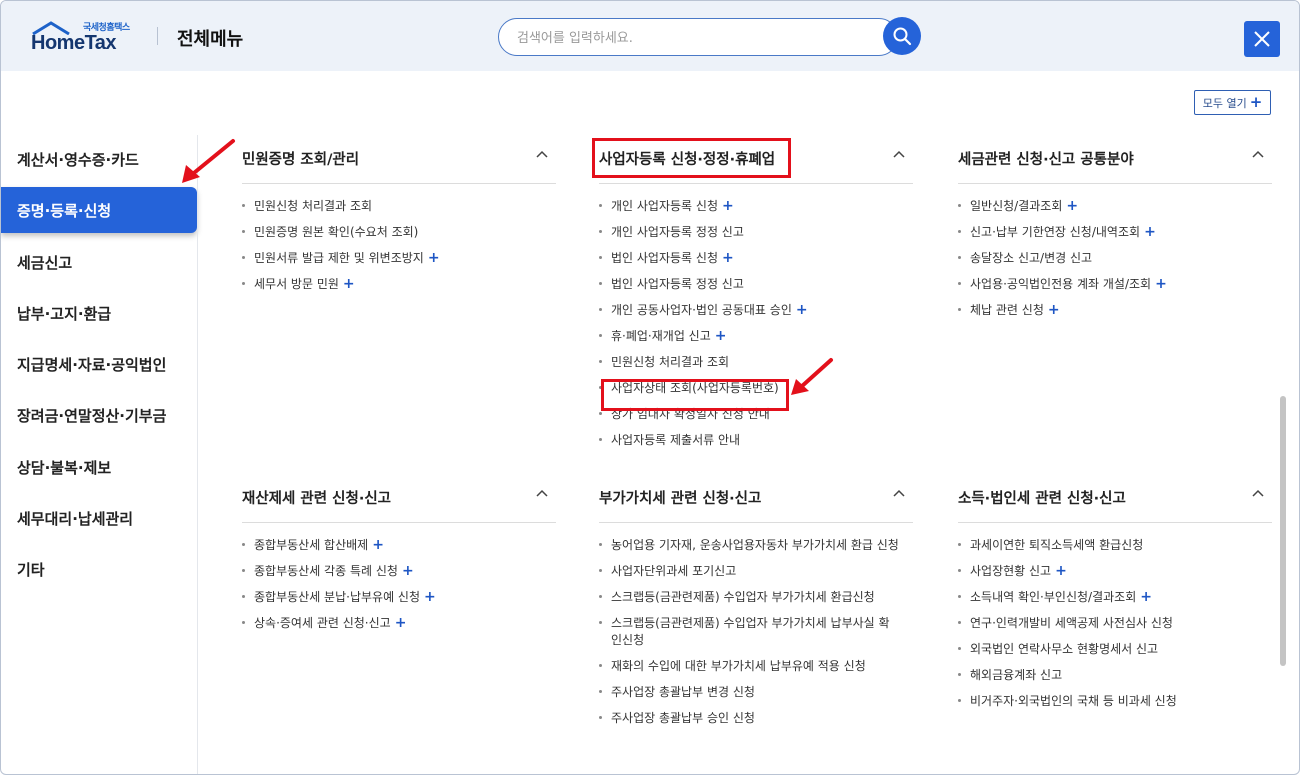  I want to click on expand-all-label: 모두 열기, so click(1224, 103).